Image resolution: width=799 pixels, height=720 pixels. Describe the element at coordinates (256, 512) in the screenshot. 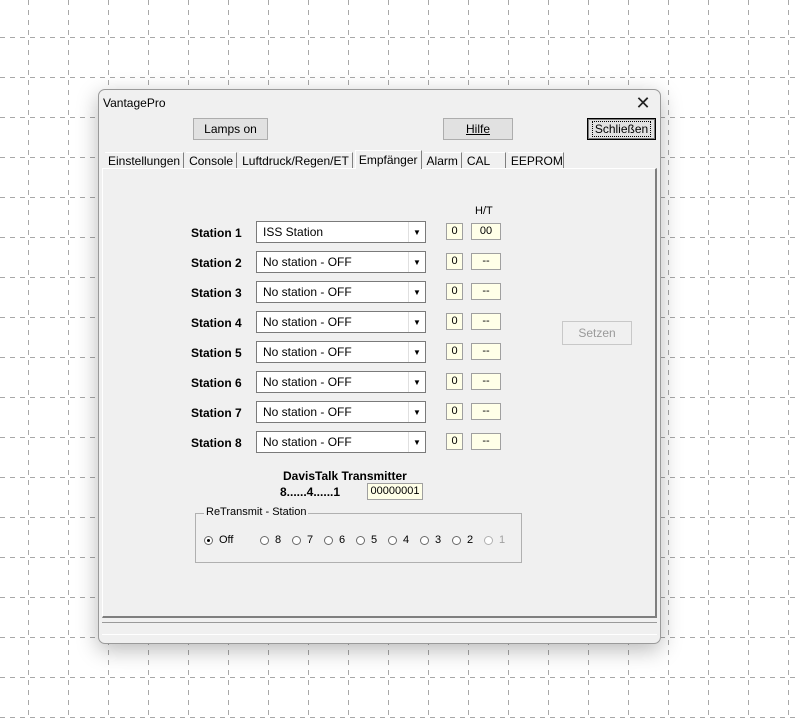

I see `retransmit-title: ReTransmit - Station` at that location.